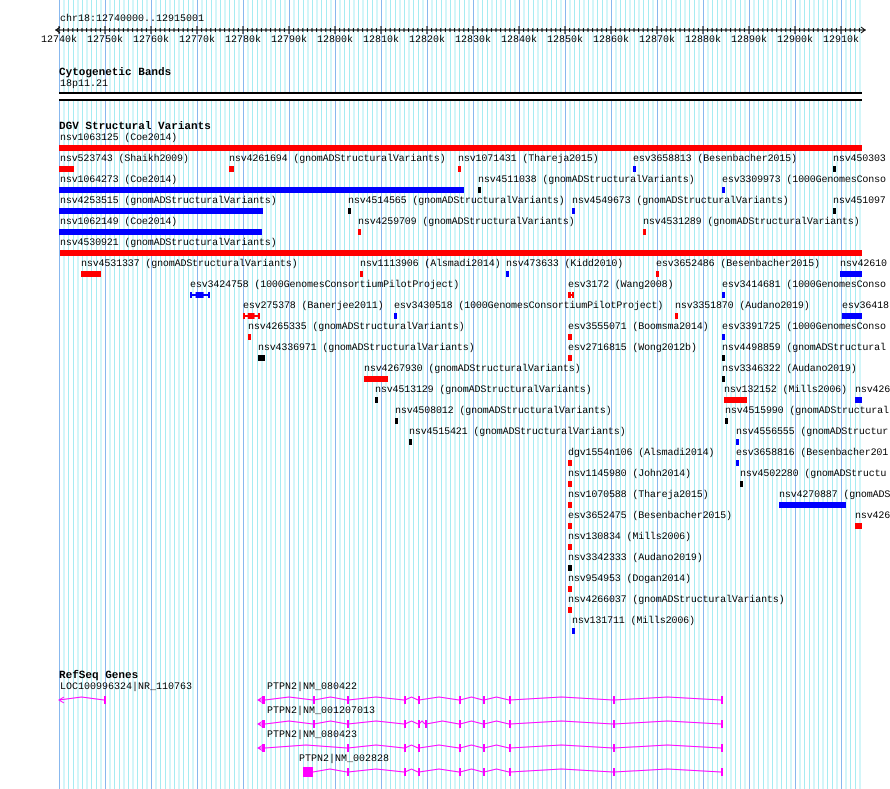 The image size is (890, 789). I want to click on tick-label: 12870k, so click(657, 41).